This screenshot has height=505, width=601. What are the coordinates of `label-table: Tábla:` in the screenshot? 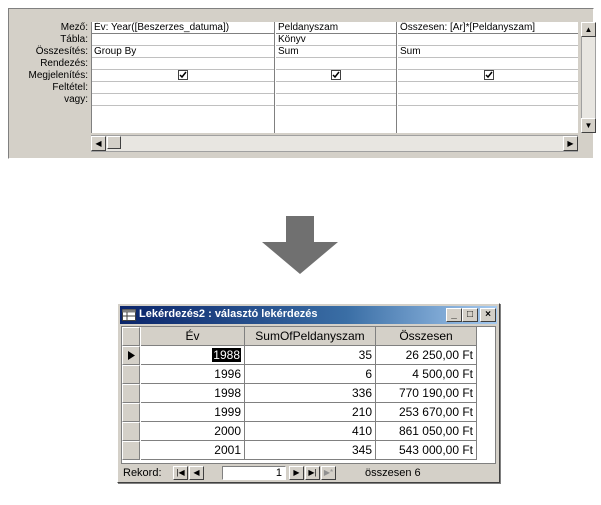 It's located at (74, 39).